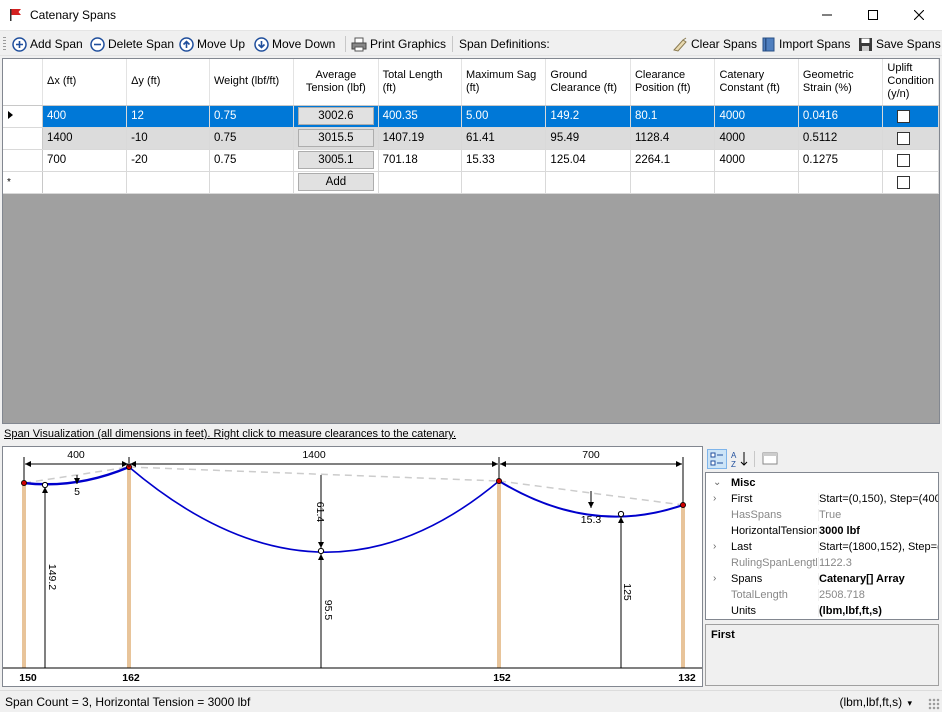  What do you see at coordinates (805, 44) in the screenshot?
I see `import-spans-button: Import Spans` at bounding box center [805, 44].